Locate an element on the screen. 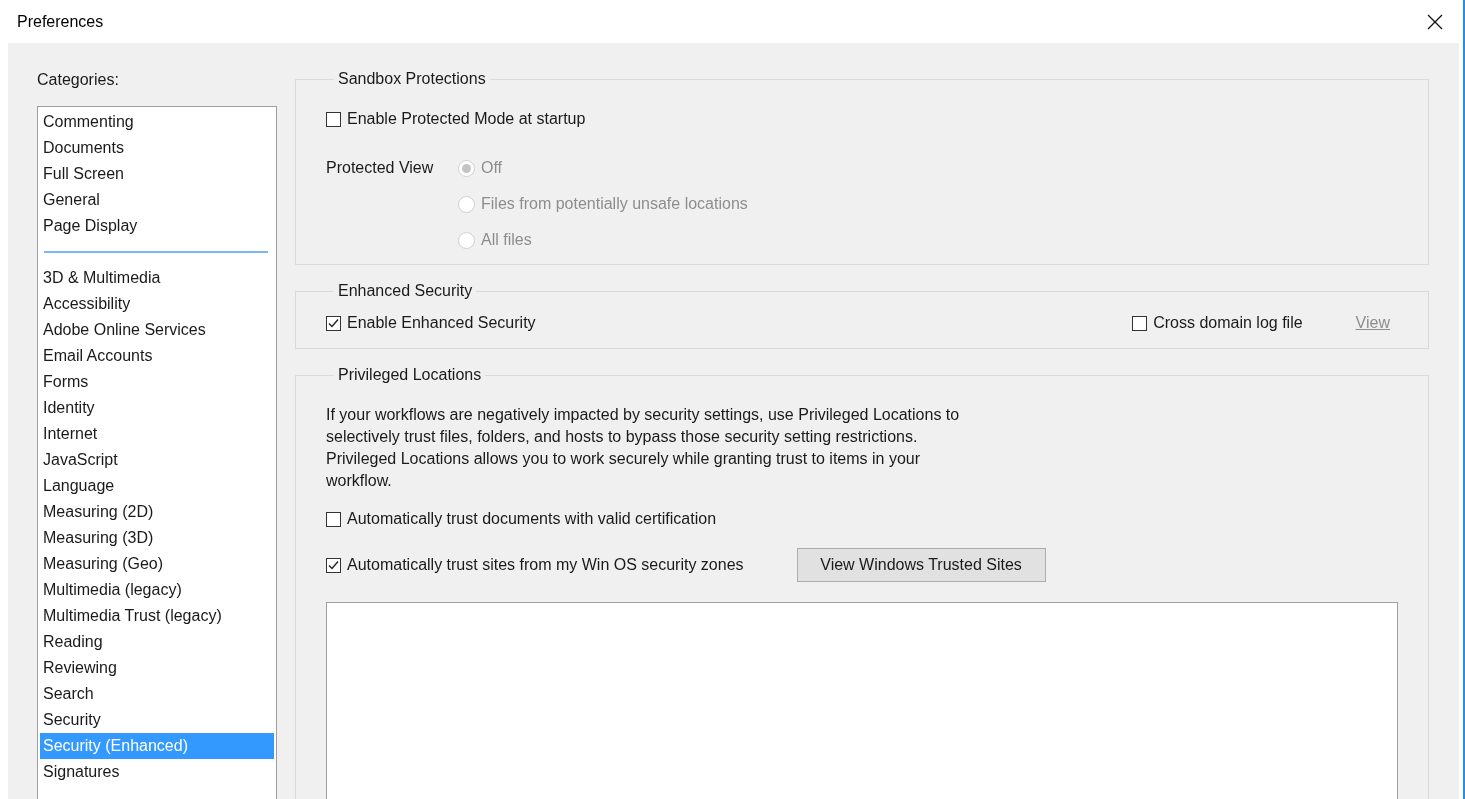 This screenshot has height=799, width=1465. description-text: If your workflows are negatively impacted by security settings, use Privileged Locations to selectively trust files, folders, and hosts to bypass those security setting restrictions. Privileged Locations allows you to work securely while granting trust to items in your workflow. is located at coordinates (643, 448).